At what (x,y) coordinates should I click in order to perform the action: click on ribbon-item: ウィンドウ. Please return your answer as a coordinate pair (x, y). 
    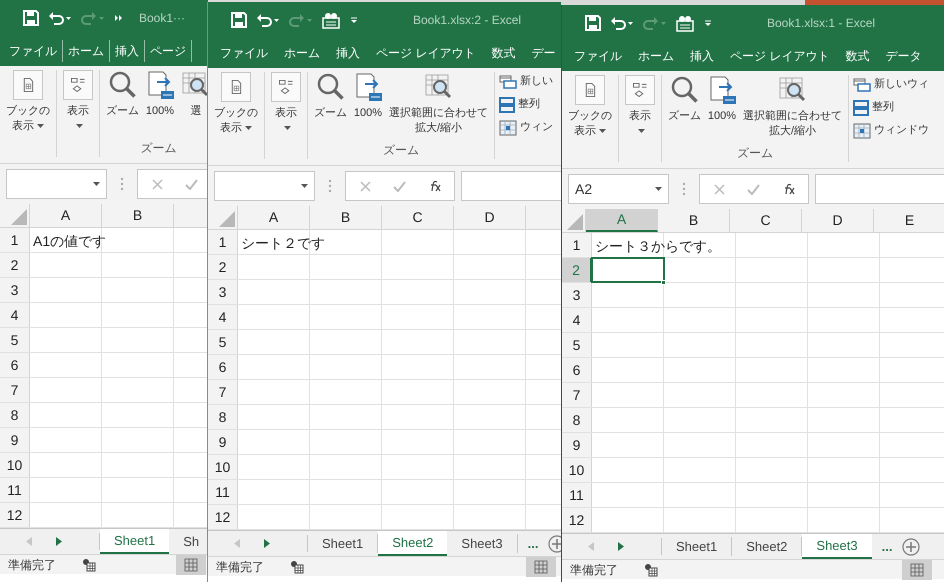
    Looking at the image, I should click on (891, 130).